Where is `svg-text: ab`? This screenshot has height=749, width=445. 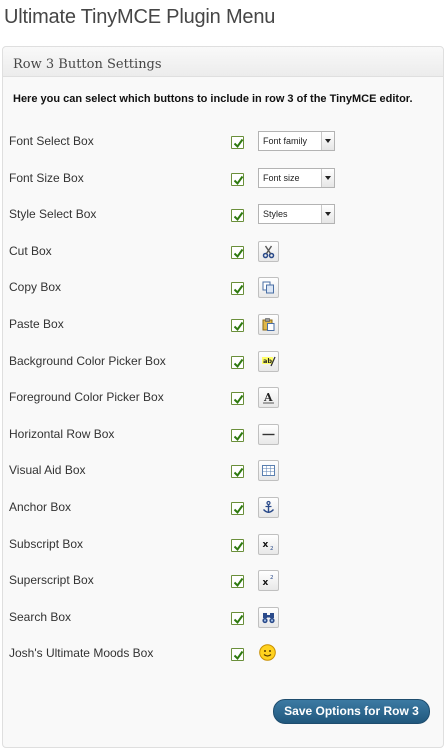
svg-text: ab is located at coordinates (267, 361).